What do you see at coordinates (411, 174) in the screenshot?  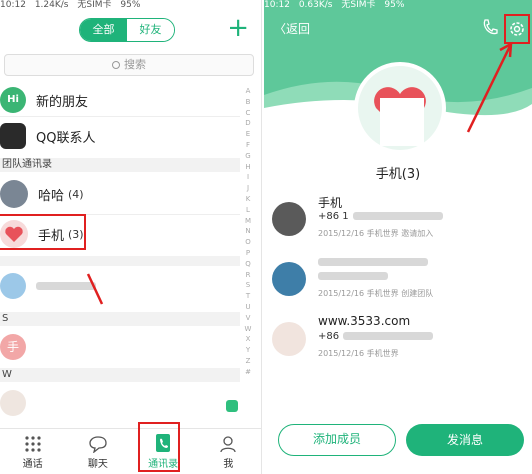 I see `group-count: (3)` at bounding box center [411, 174].